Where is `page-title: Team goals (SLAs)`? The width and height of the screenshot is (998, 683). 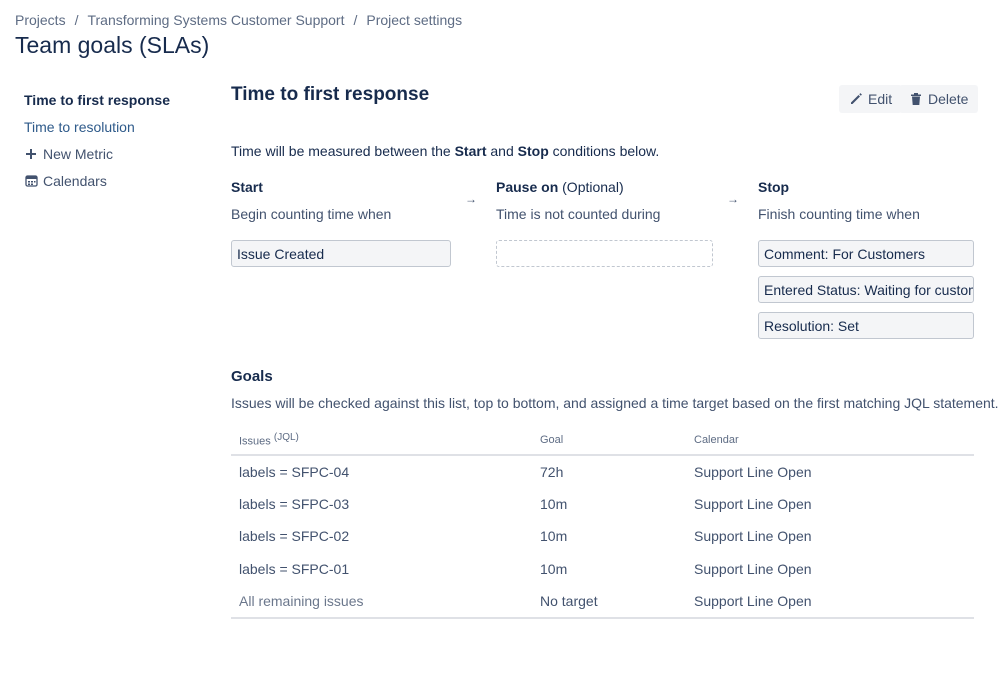 page-title: Team goals (SLAs) is located at coordinates (112, 45).